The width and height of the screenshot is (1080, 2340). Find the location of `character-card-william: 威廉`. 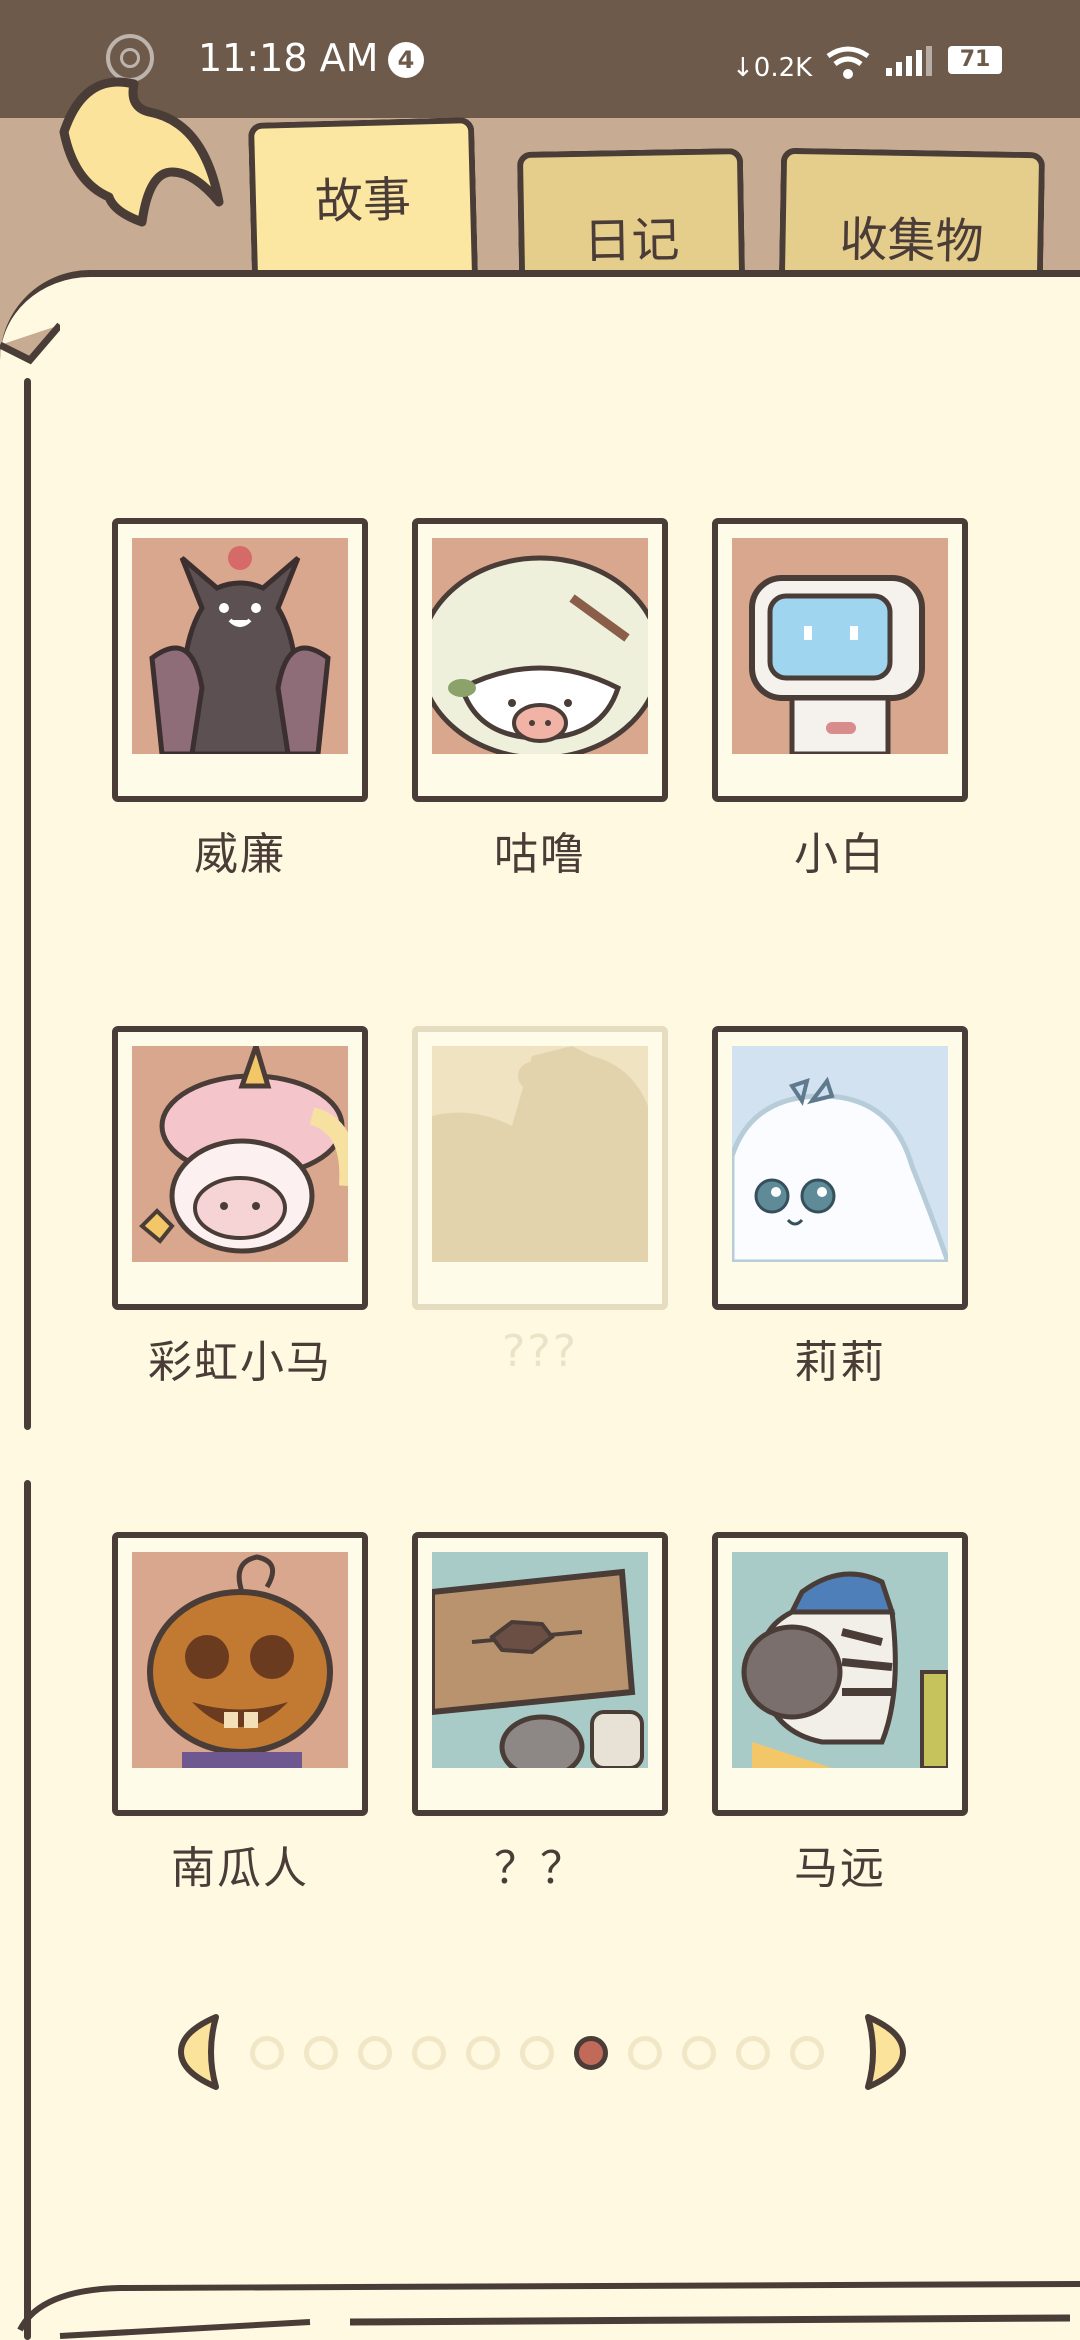

character-card-william: 威廉 is located at coordinates (240, 700).